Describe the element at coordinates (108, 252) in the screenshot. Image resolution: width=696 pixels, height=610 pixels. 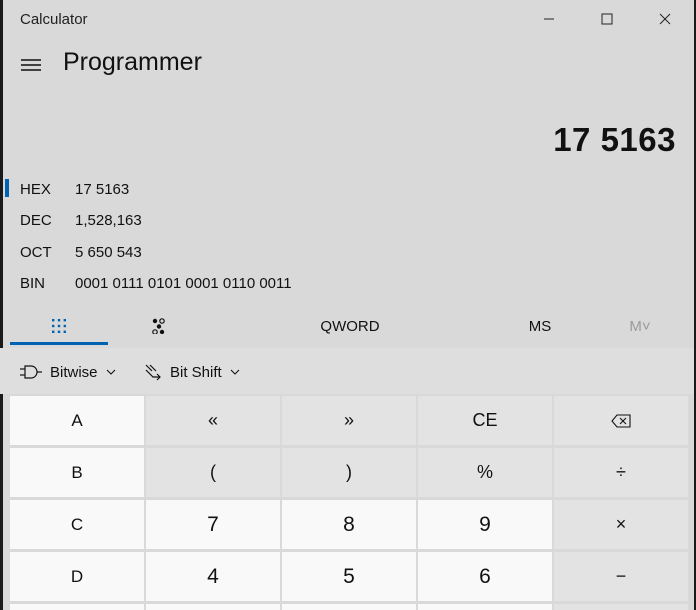
I see `radix-value: 5 650 543` at that location.